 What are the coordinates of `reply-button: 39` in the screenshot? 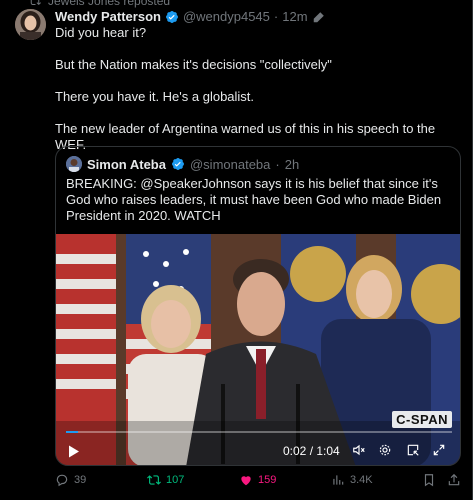 It's located at (70, 480).